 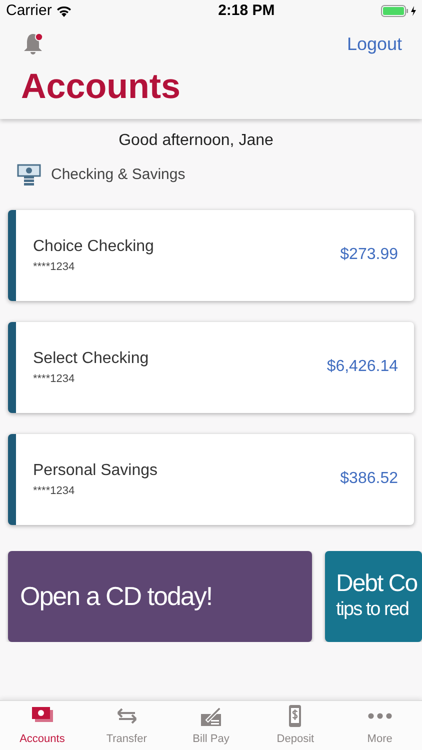 I want to click on tab-button: Accounts, so click(x=42, y=725).